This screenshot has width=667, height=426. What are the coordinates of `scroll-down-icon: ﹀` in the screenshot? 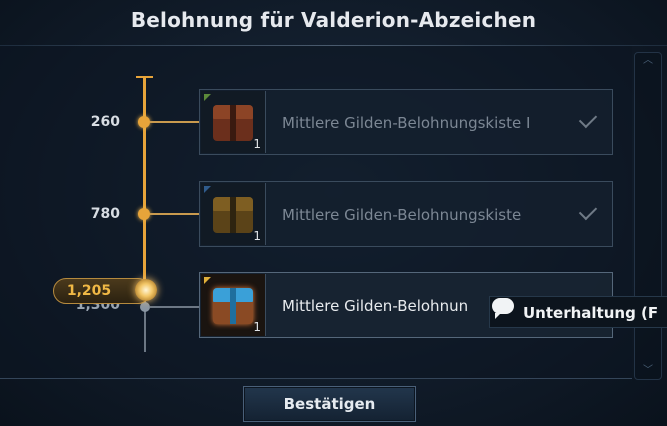 It's located at (648, 371).